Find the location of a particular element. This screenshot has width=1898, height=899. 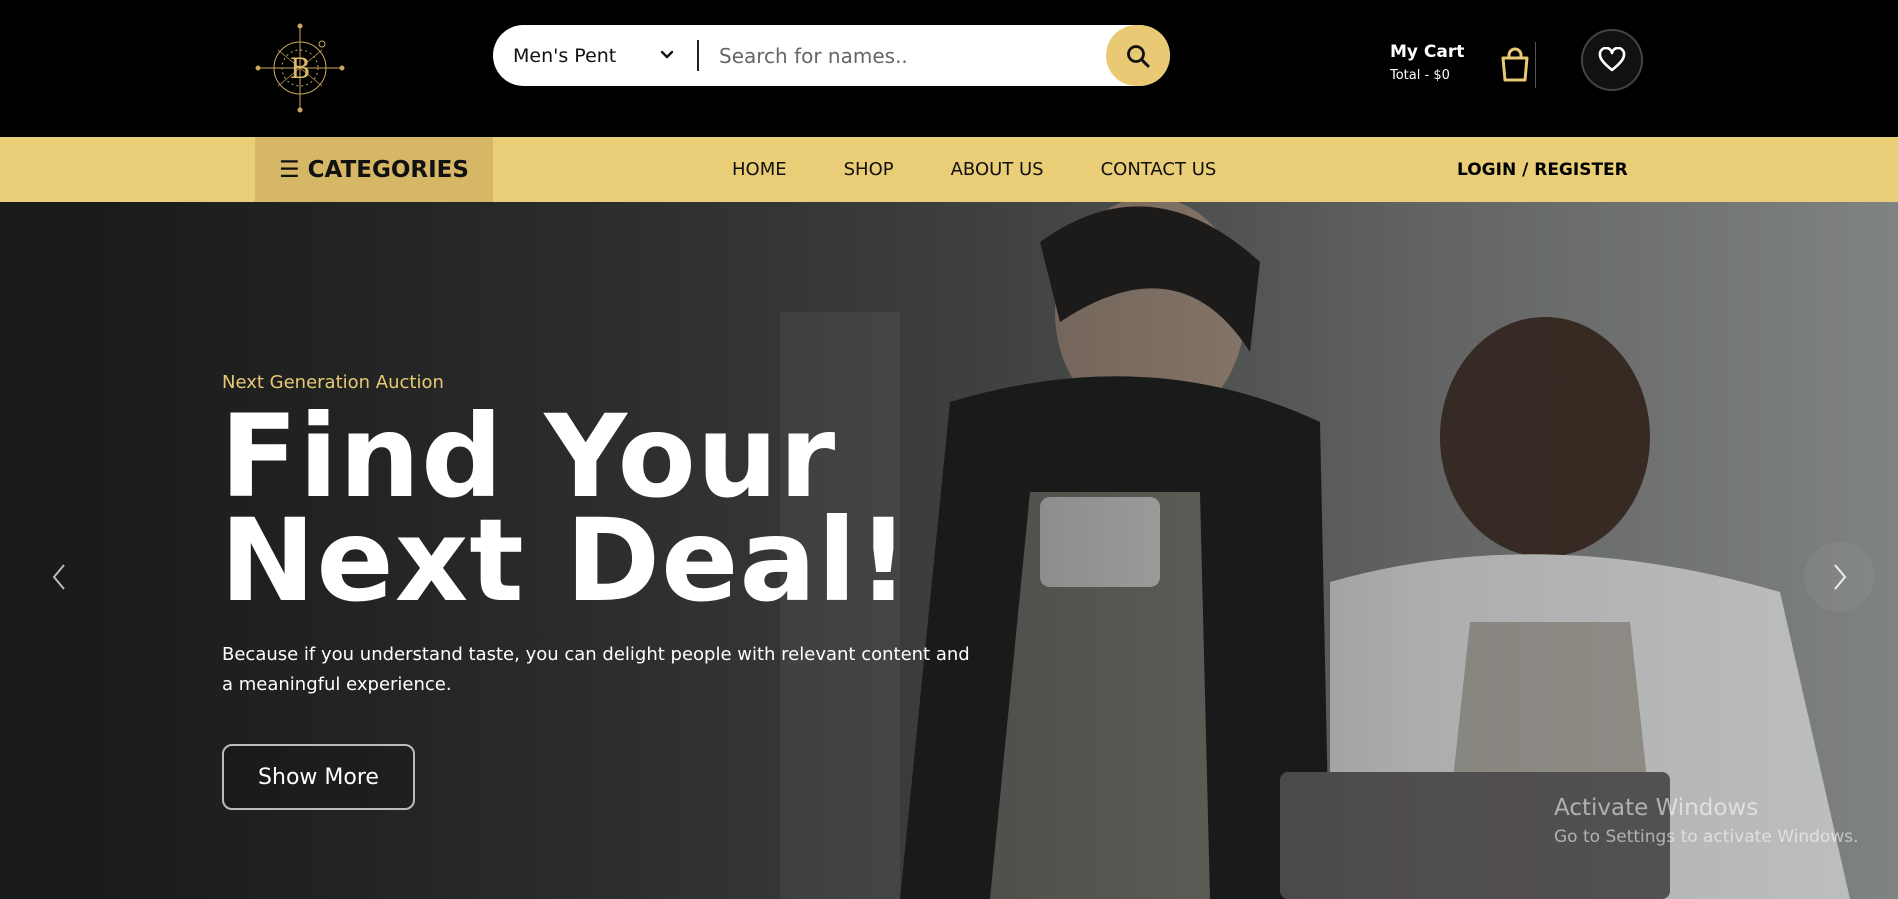

cart-button is located at coordinates (1515, 64).